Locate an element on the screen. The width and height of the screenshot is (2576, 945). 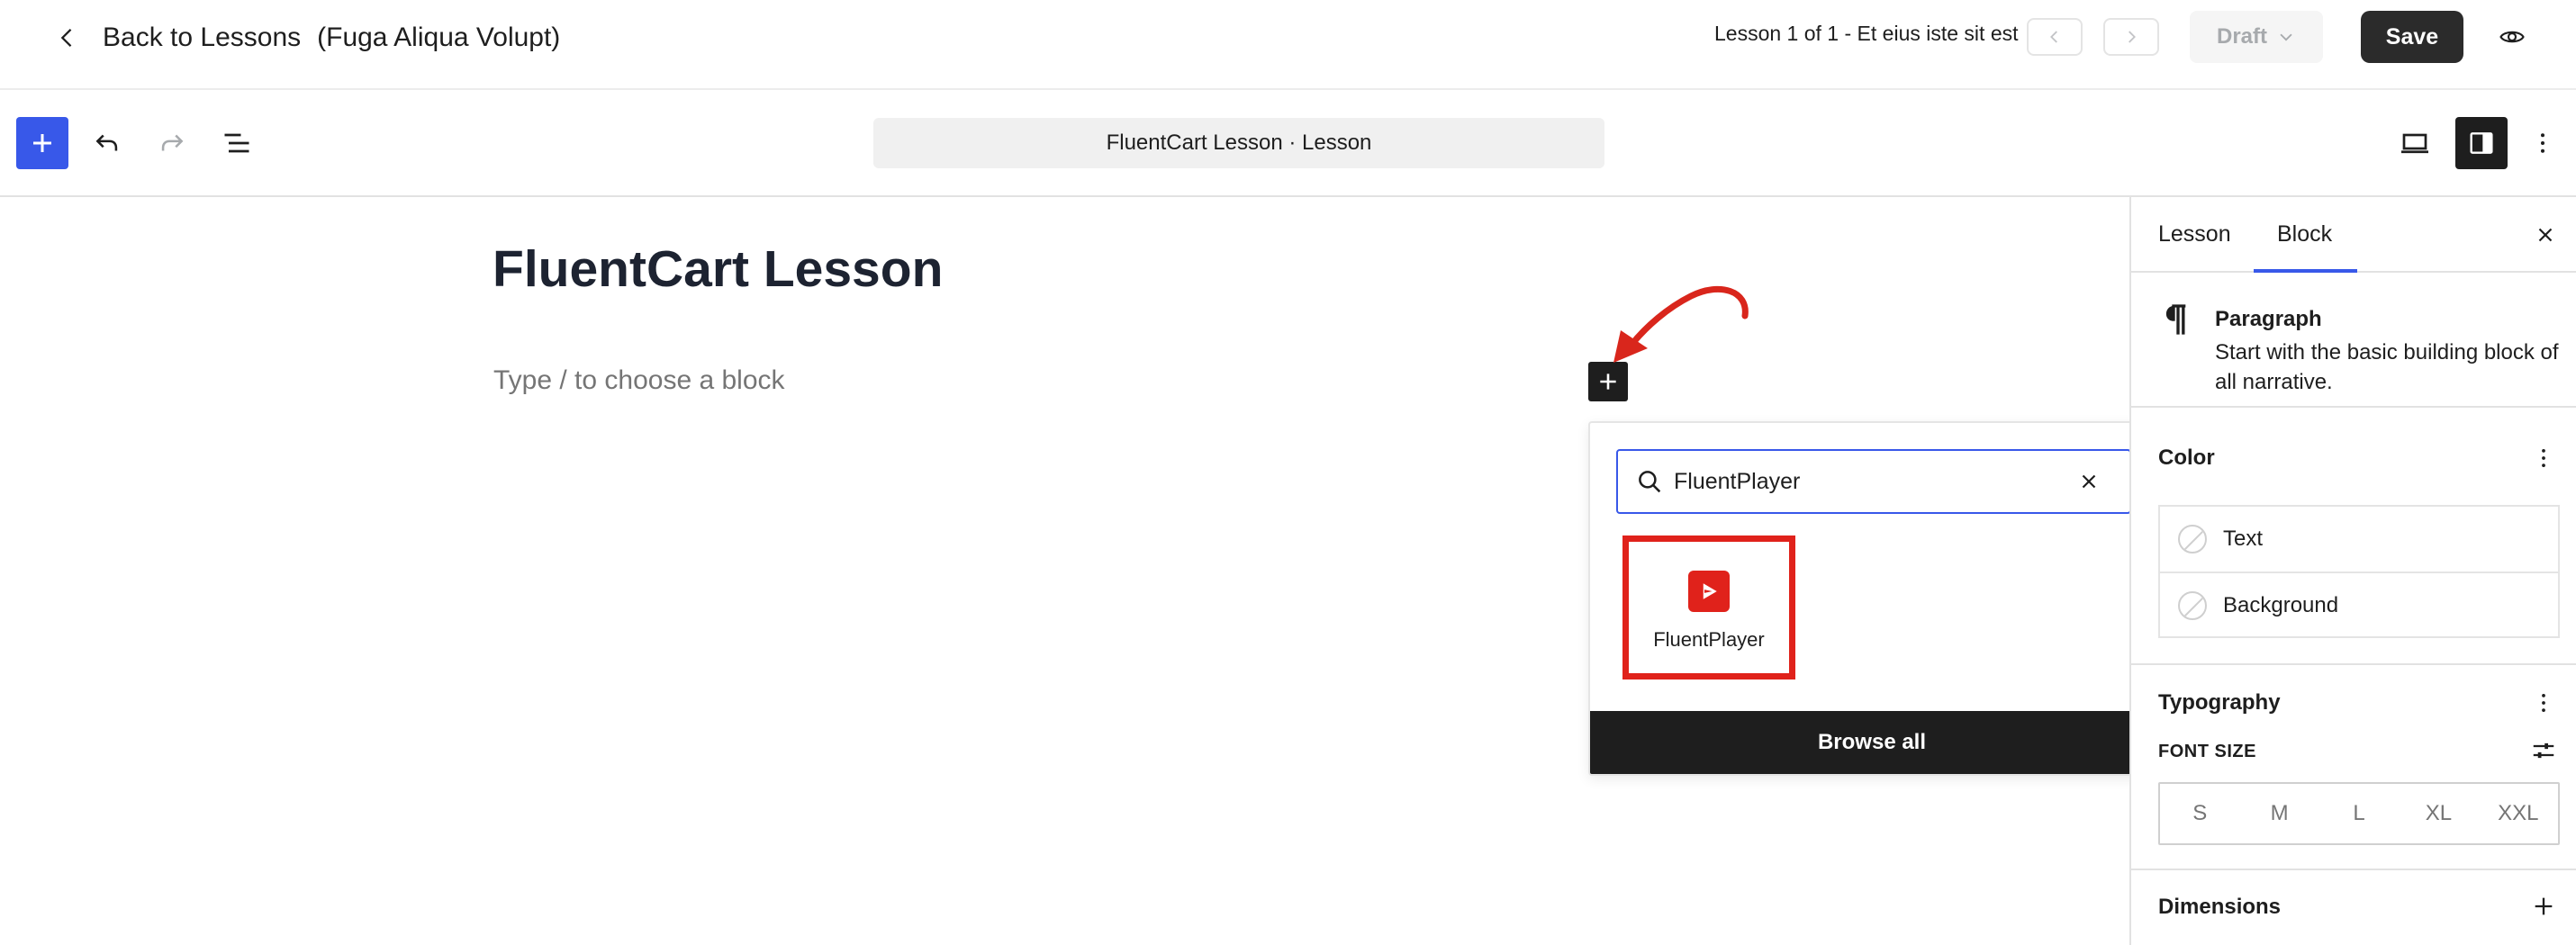
font-size-option-xl: XL is located at coordinates (2438, 813).